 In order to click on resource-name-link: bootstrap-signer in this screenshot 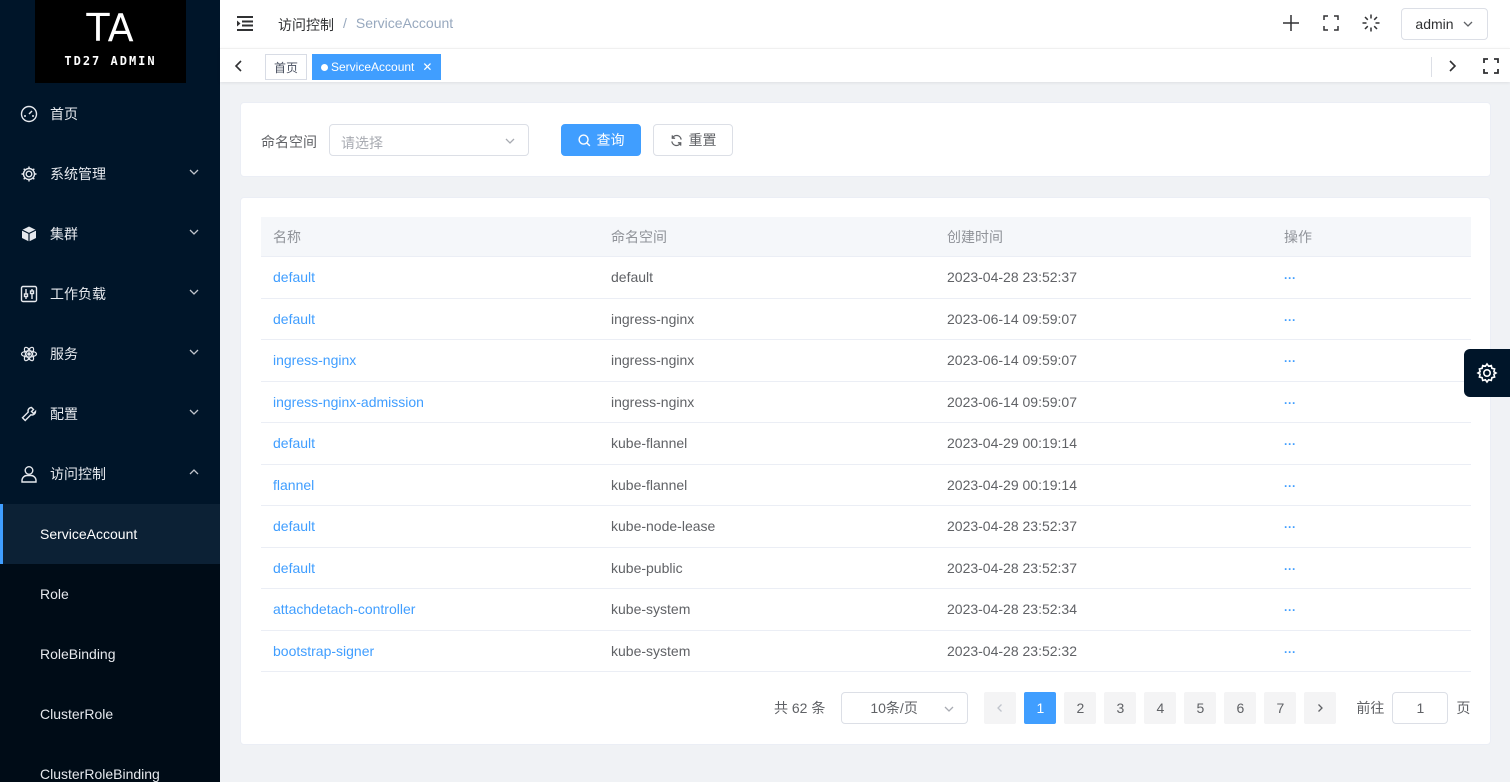, I will do `click(323, 651)`.